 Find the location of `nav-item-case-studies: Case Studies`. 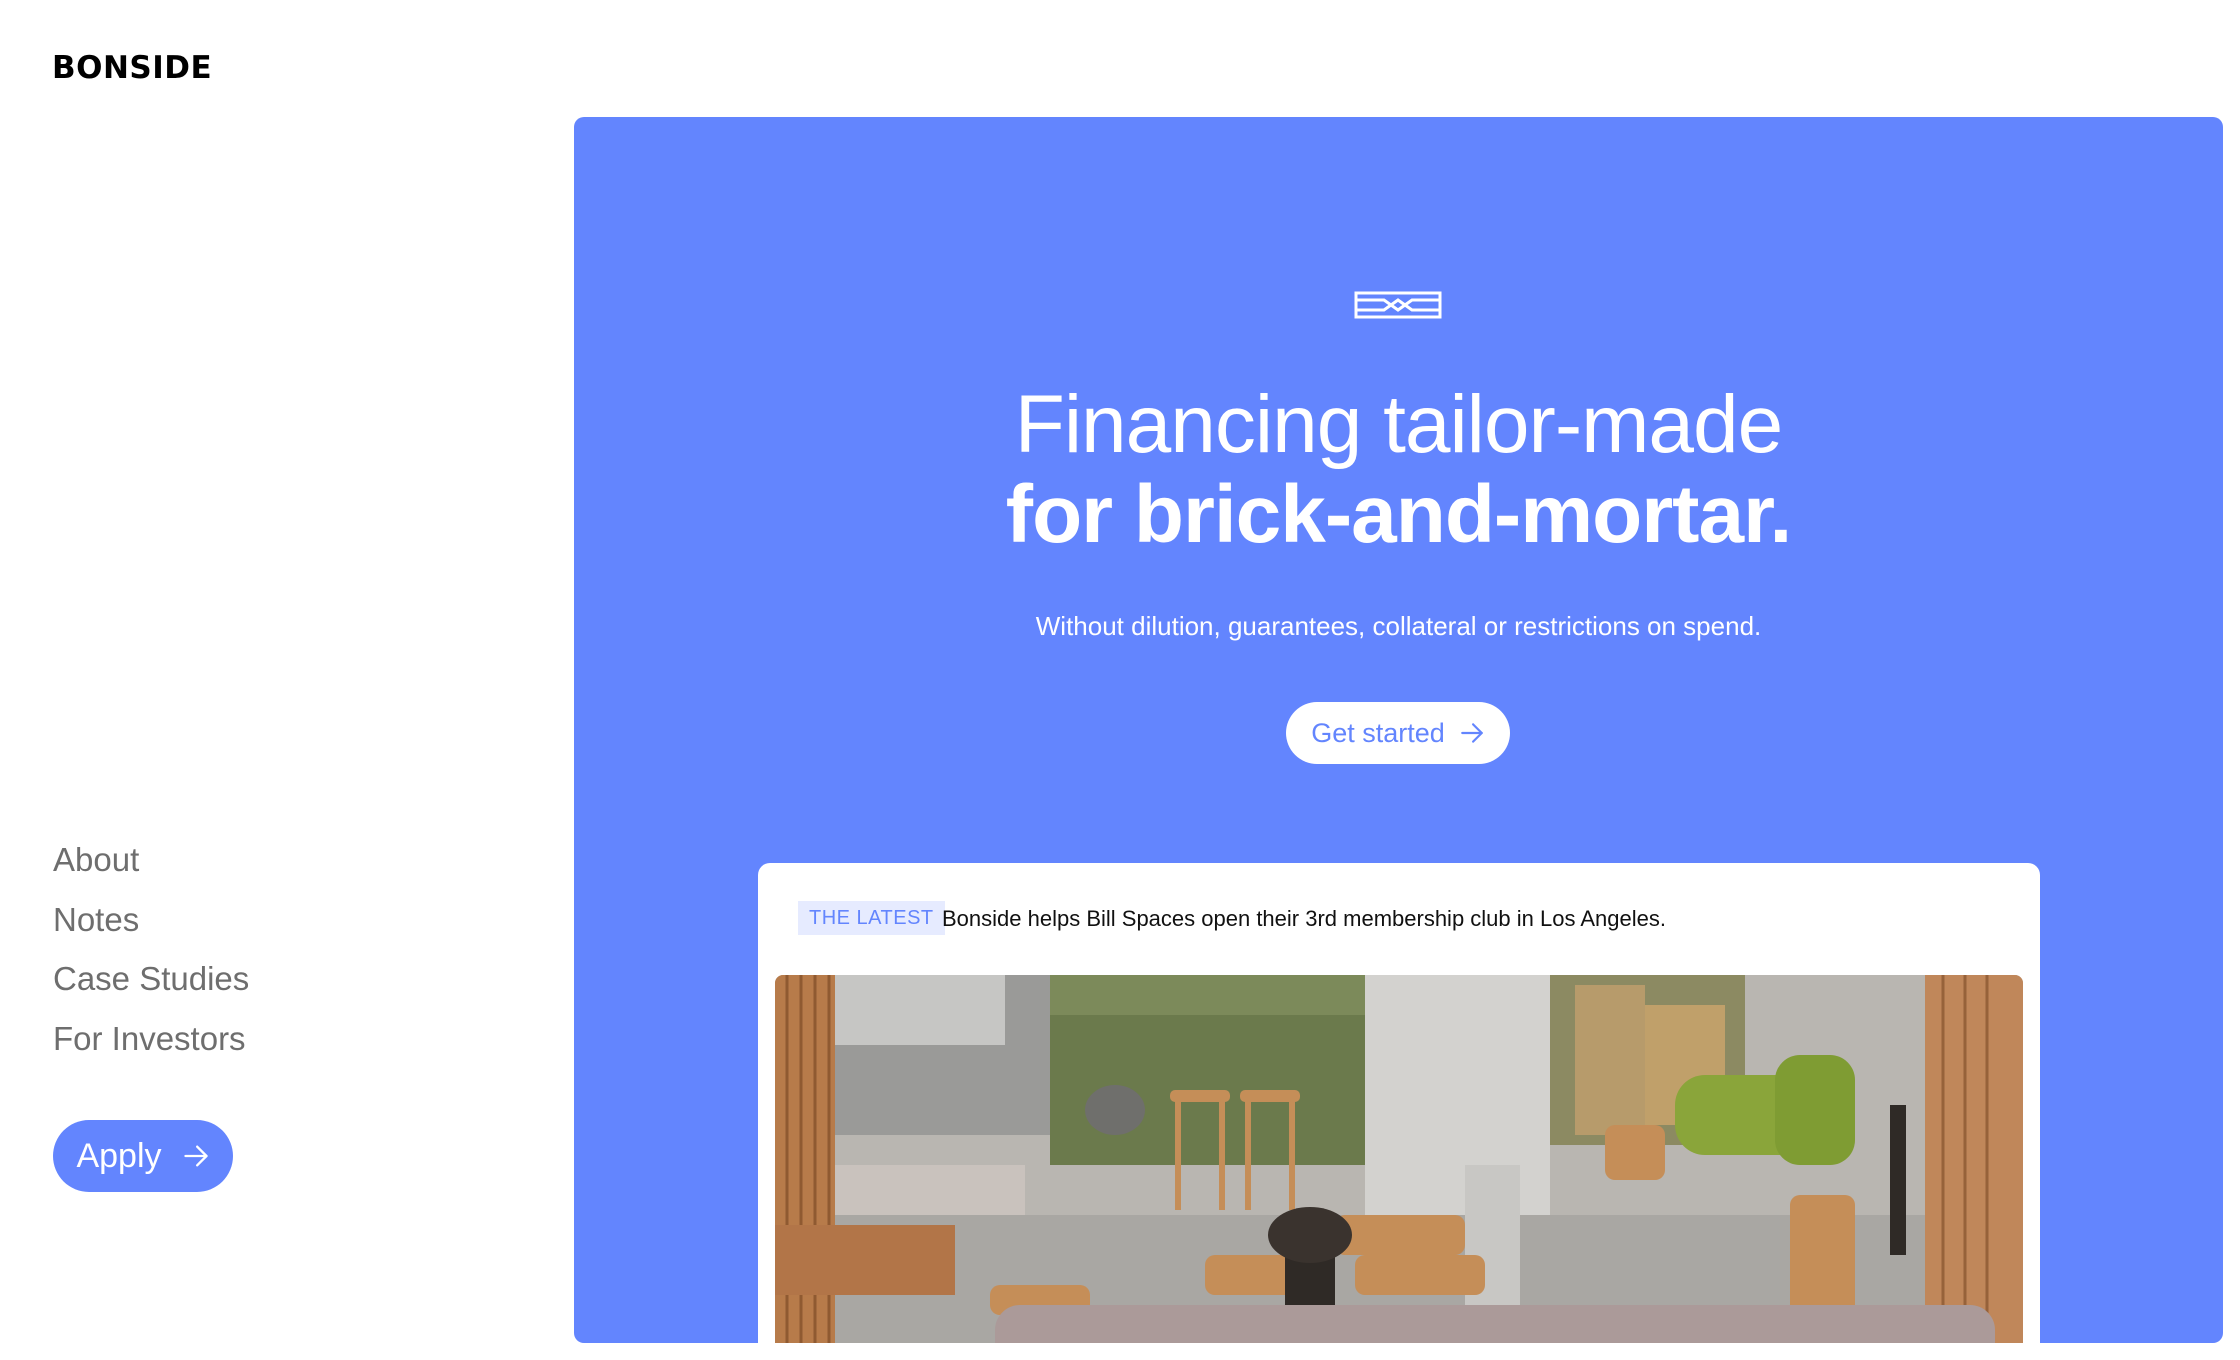

nav-item-case-studies: Case Studies is located at coordinates (151, 979).